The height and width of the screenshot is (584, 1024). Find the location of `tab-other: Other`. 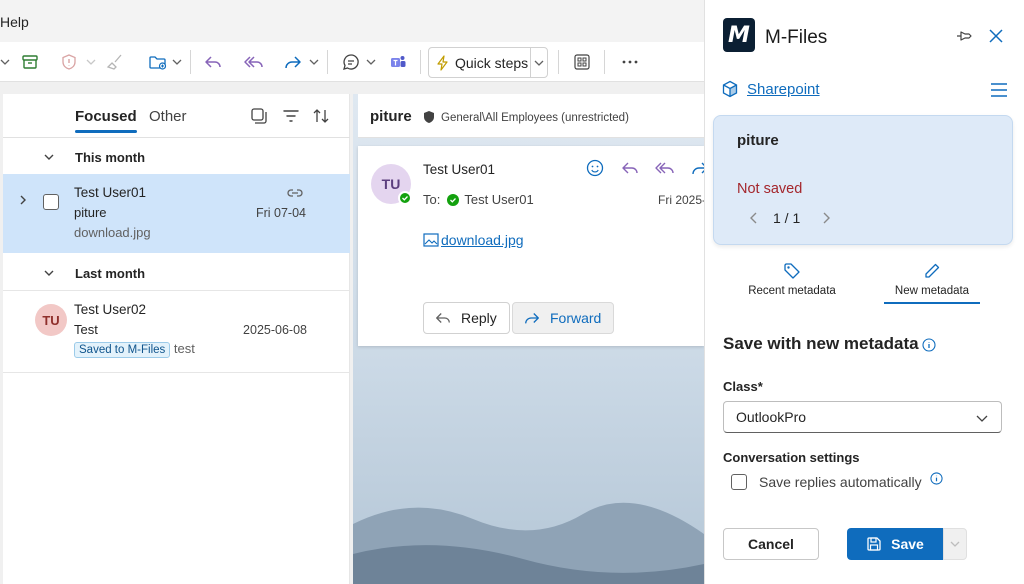

tab-other: Other is located at coordinates (168, 116).